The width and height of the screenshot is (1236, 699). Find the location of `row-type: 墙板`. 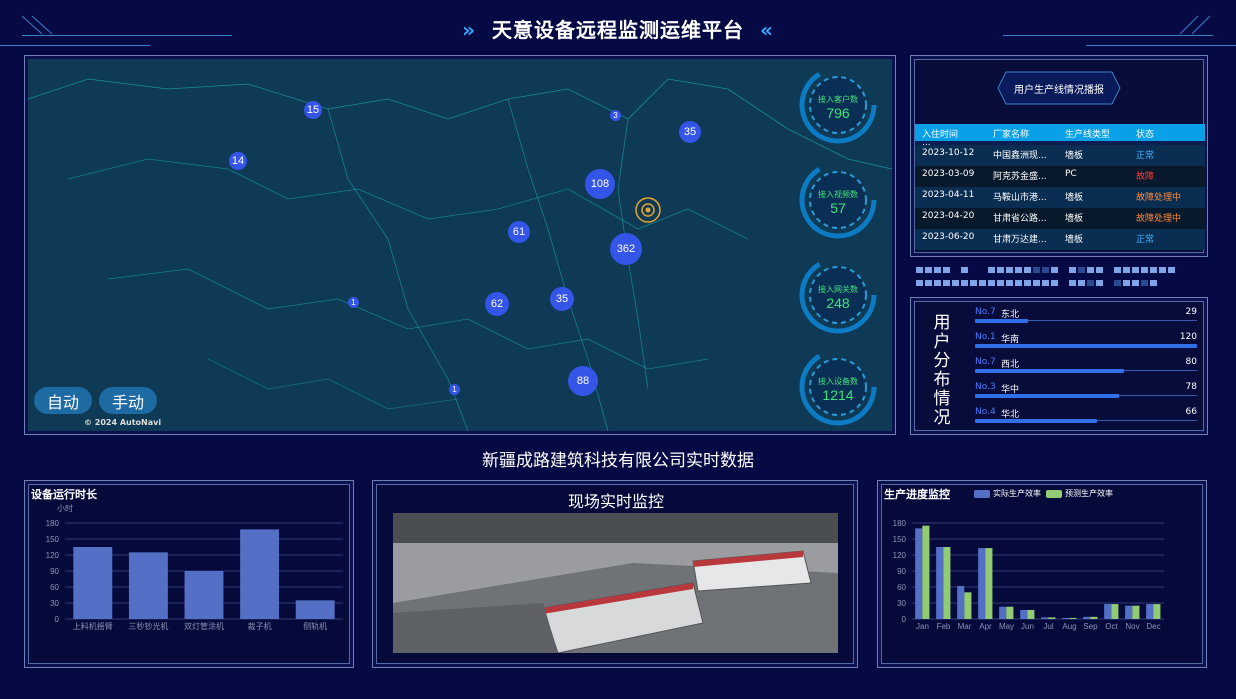

row-type: 墙板 is located at coordinates (1074, 198).